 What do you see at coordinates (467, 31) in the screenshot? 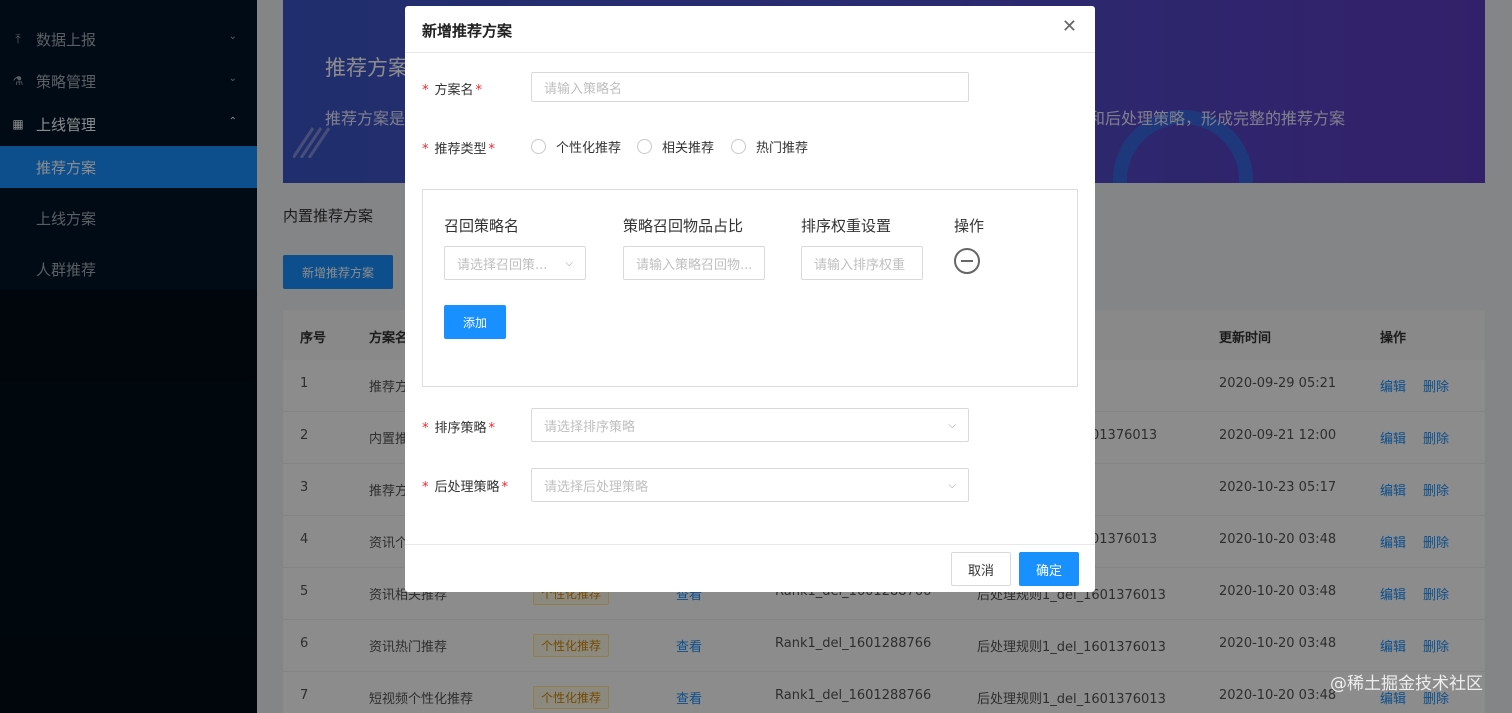
I see `modal-title: 新增推荐方案` at bounding box center [467, 31].